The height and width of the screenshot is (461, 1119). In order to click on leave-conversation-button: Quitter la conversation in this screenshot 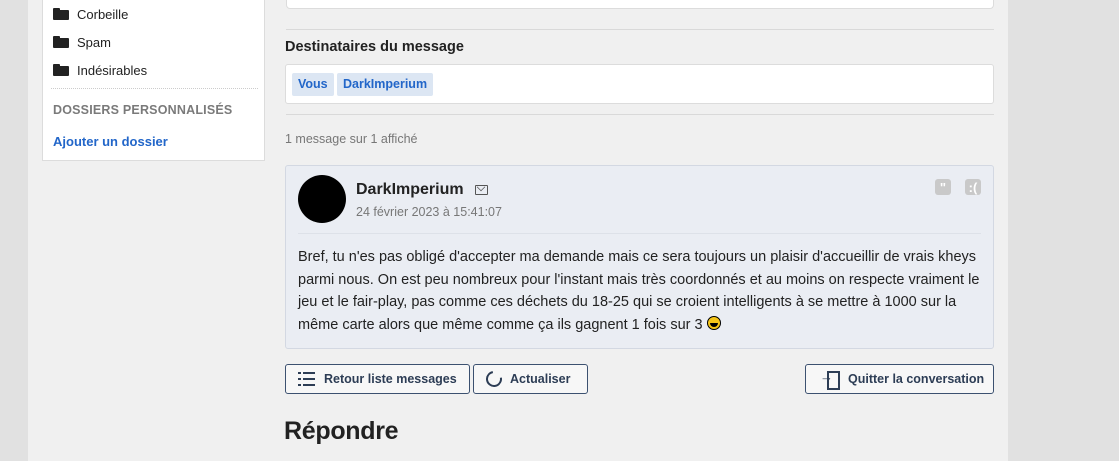, I will do `click(899, 379)`.